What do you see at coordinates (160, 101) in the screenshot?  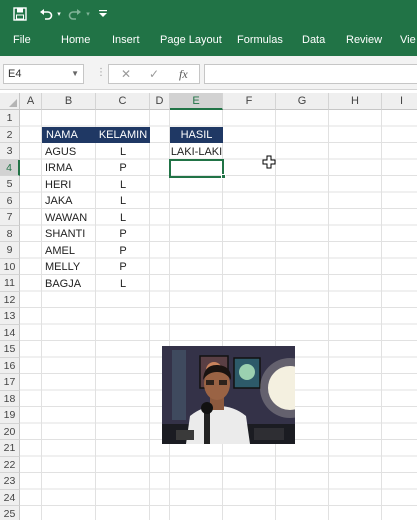 I see `column-header-d: D` at bounding box center [160, 101].